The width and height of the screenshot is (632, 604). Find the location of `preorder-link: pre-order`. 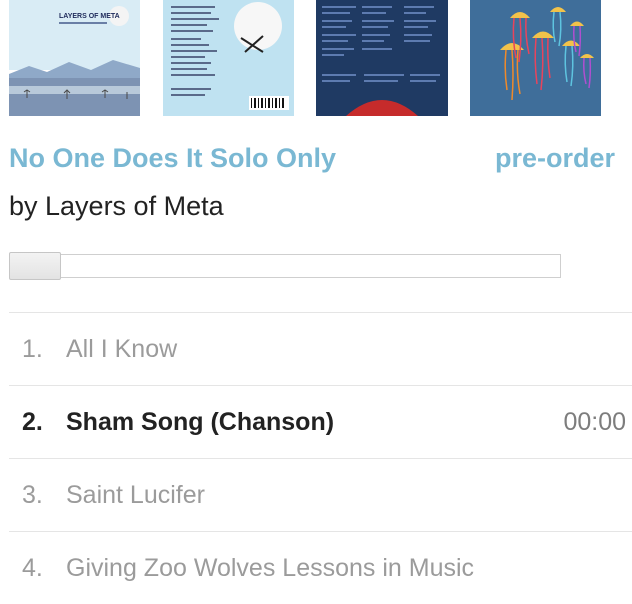

preorder-link: pre-order is located at coordinates (555, 158).